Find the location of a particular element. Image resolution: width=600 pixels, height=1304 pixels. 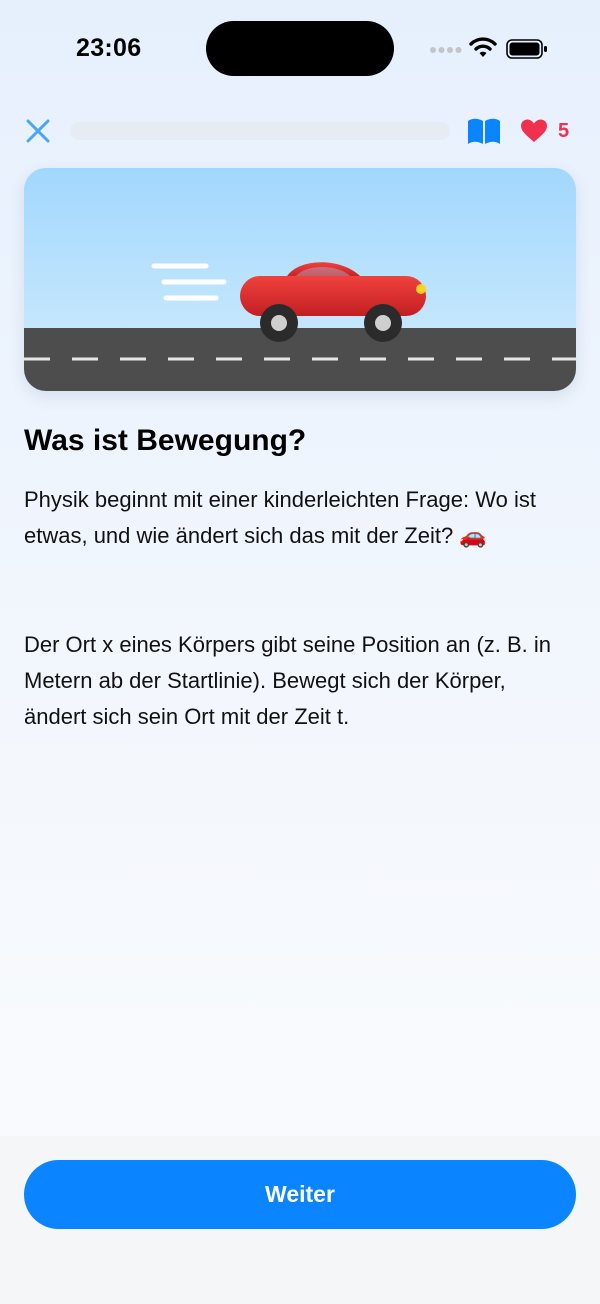

footer: Weiter is located at coordinates (300, 1220).